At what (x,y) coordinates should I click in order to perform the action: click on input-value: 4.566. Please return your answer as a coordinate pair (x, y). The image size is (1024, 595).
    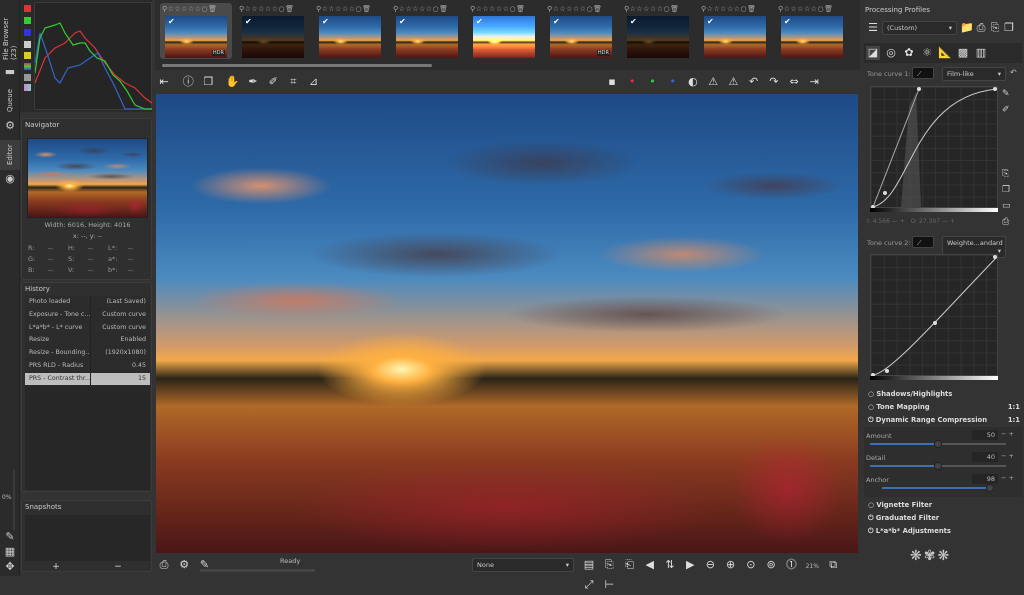
    Looking at the image, I should click on (881, 221).